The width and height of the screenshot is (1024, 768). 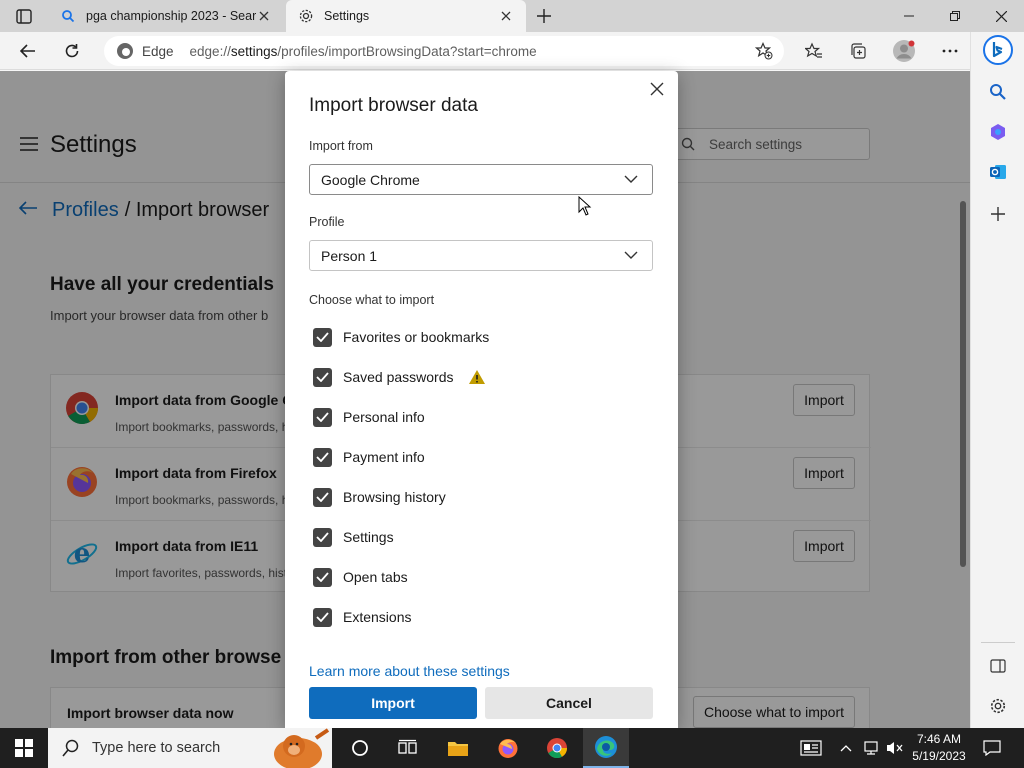 I want to click on tab-actions-button, so click(x=24, y=17).